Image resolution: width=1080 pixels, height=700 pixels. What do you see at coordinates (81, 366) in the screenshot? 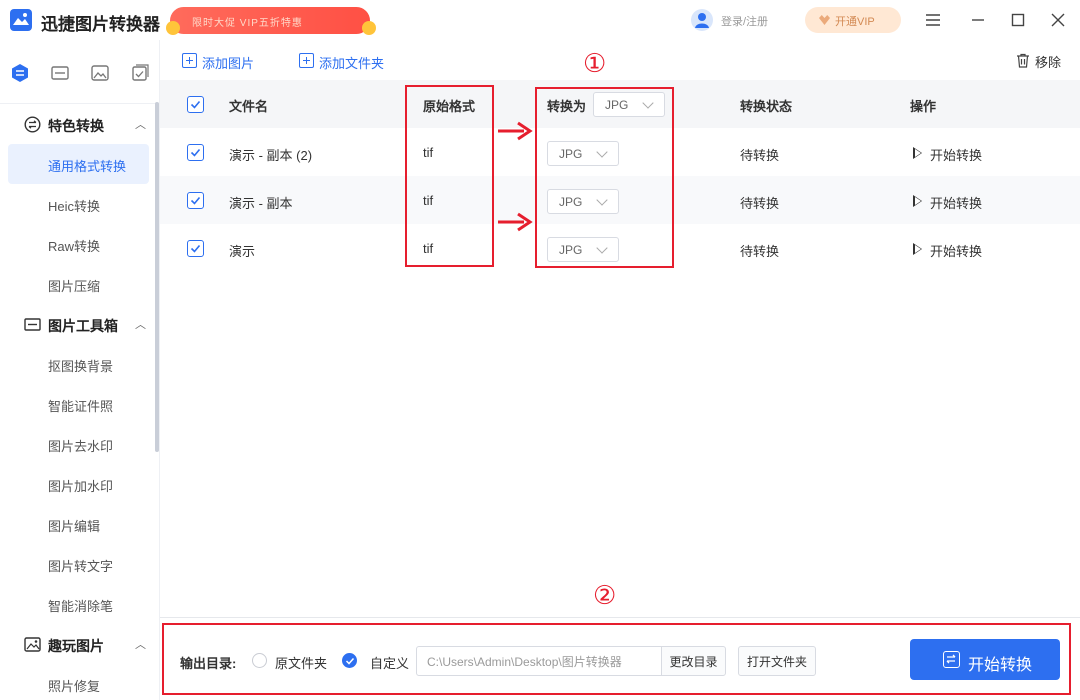
I see `sidebar-item-label: 抠图换背景` at bounding box center [81, 366].